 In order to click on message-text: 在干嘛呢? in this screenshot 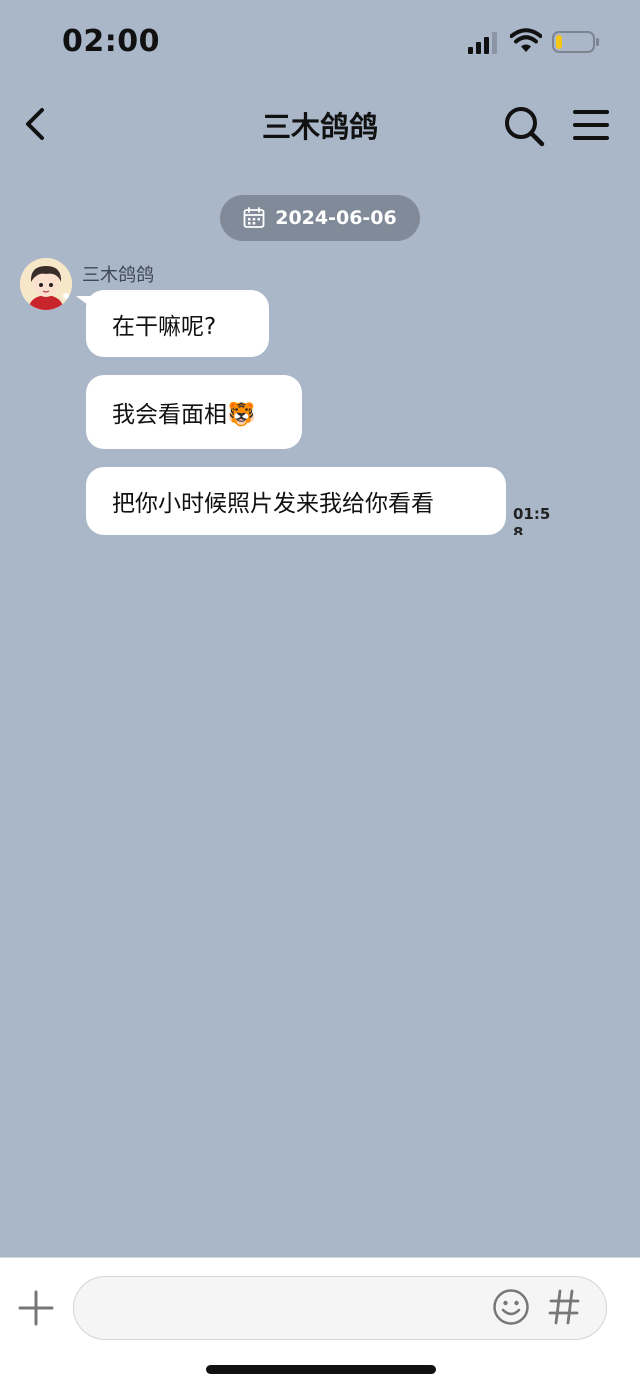, I will do `click(164, 326)`.